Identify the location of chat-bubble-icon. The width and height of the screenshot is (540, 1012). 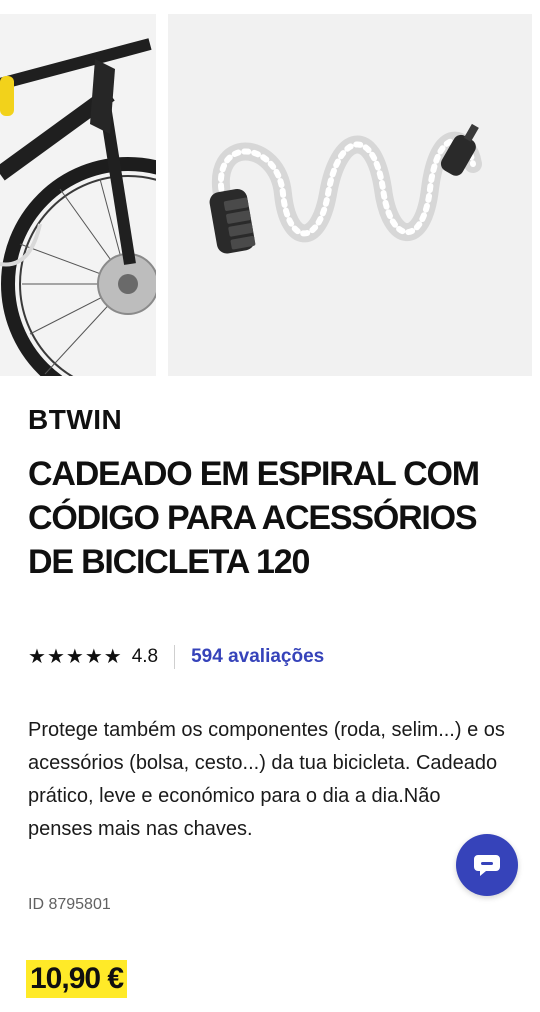
(487, 865).